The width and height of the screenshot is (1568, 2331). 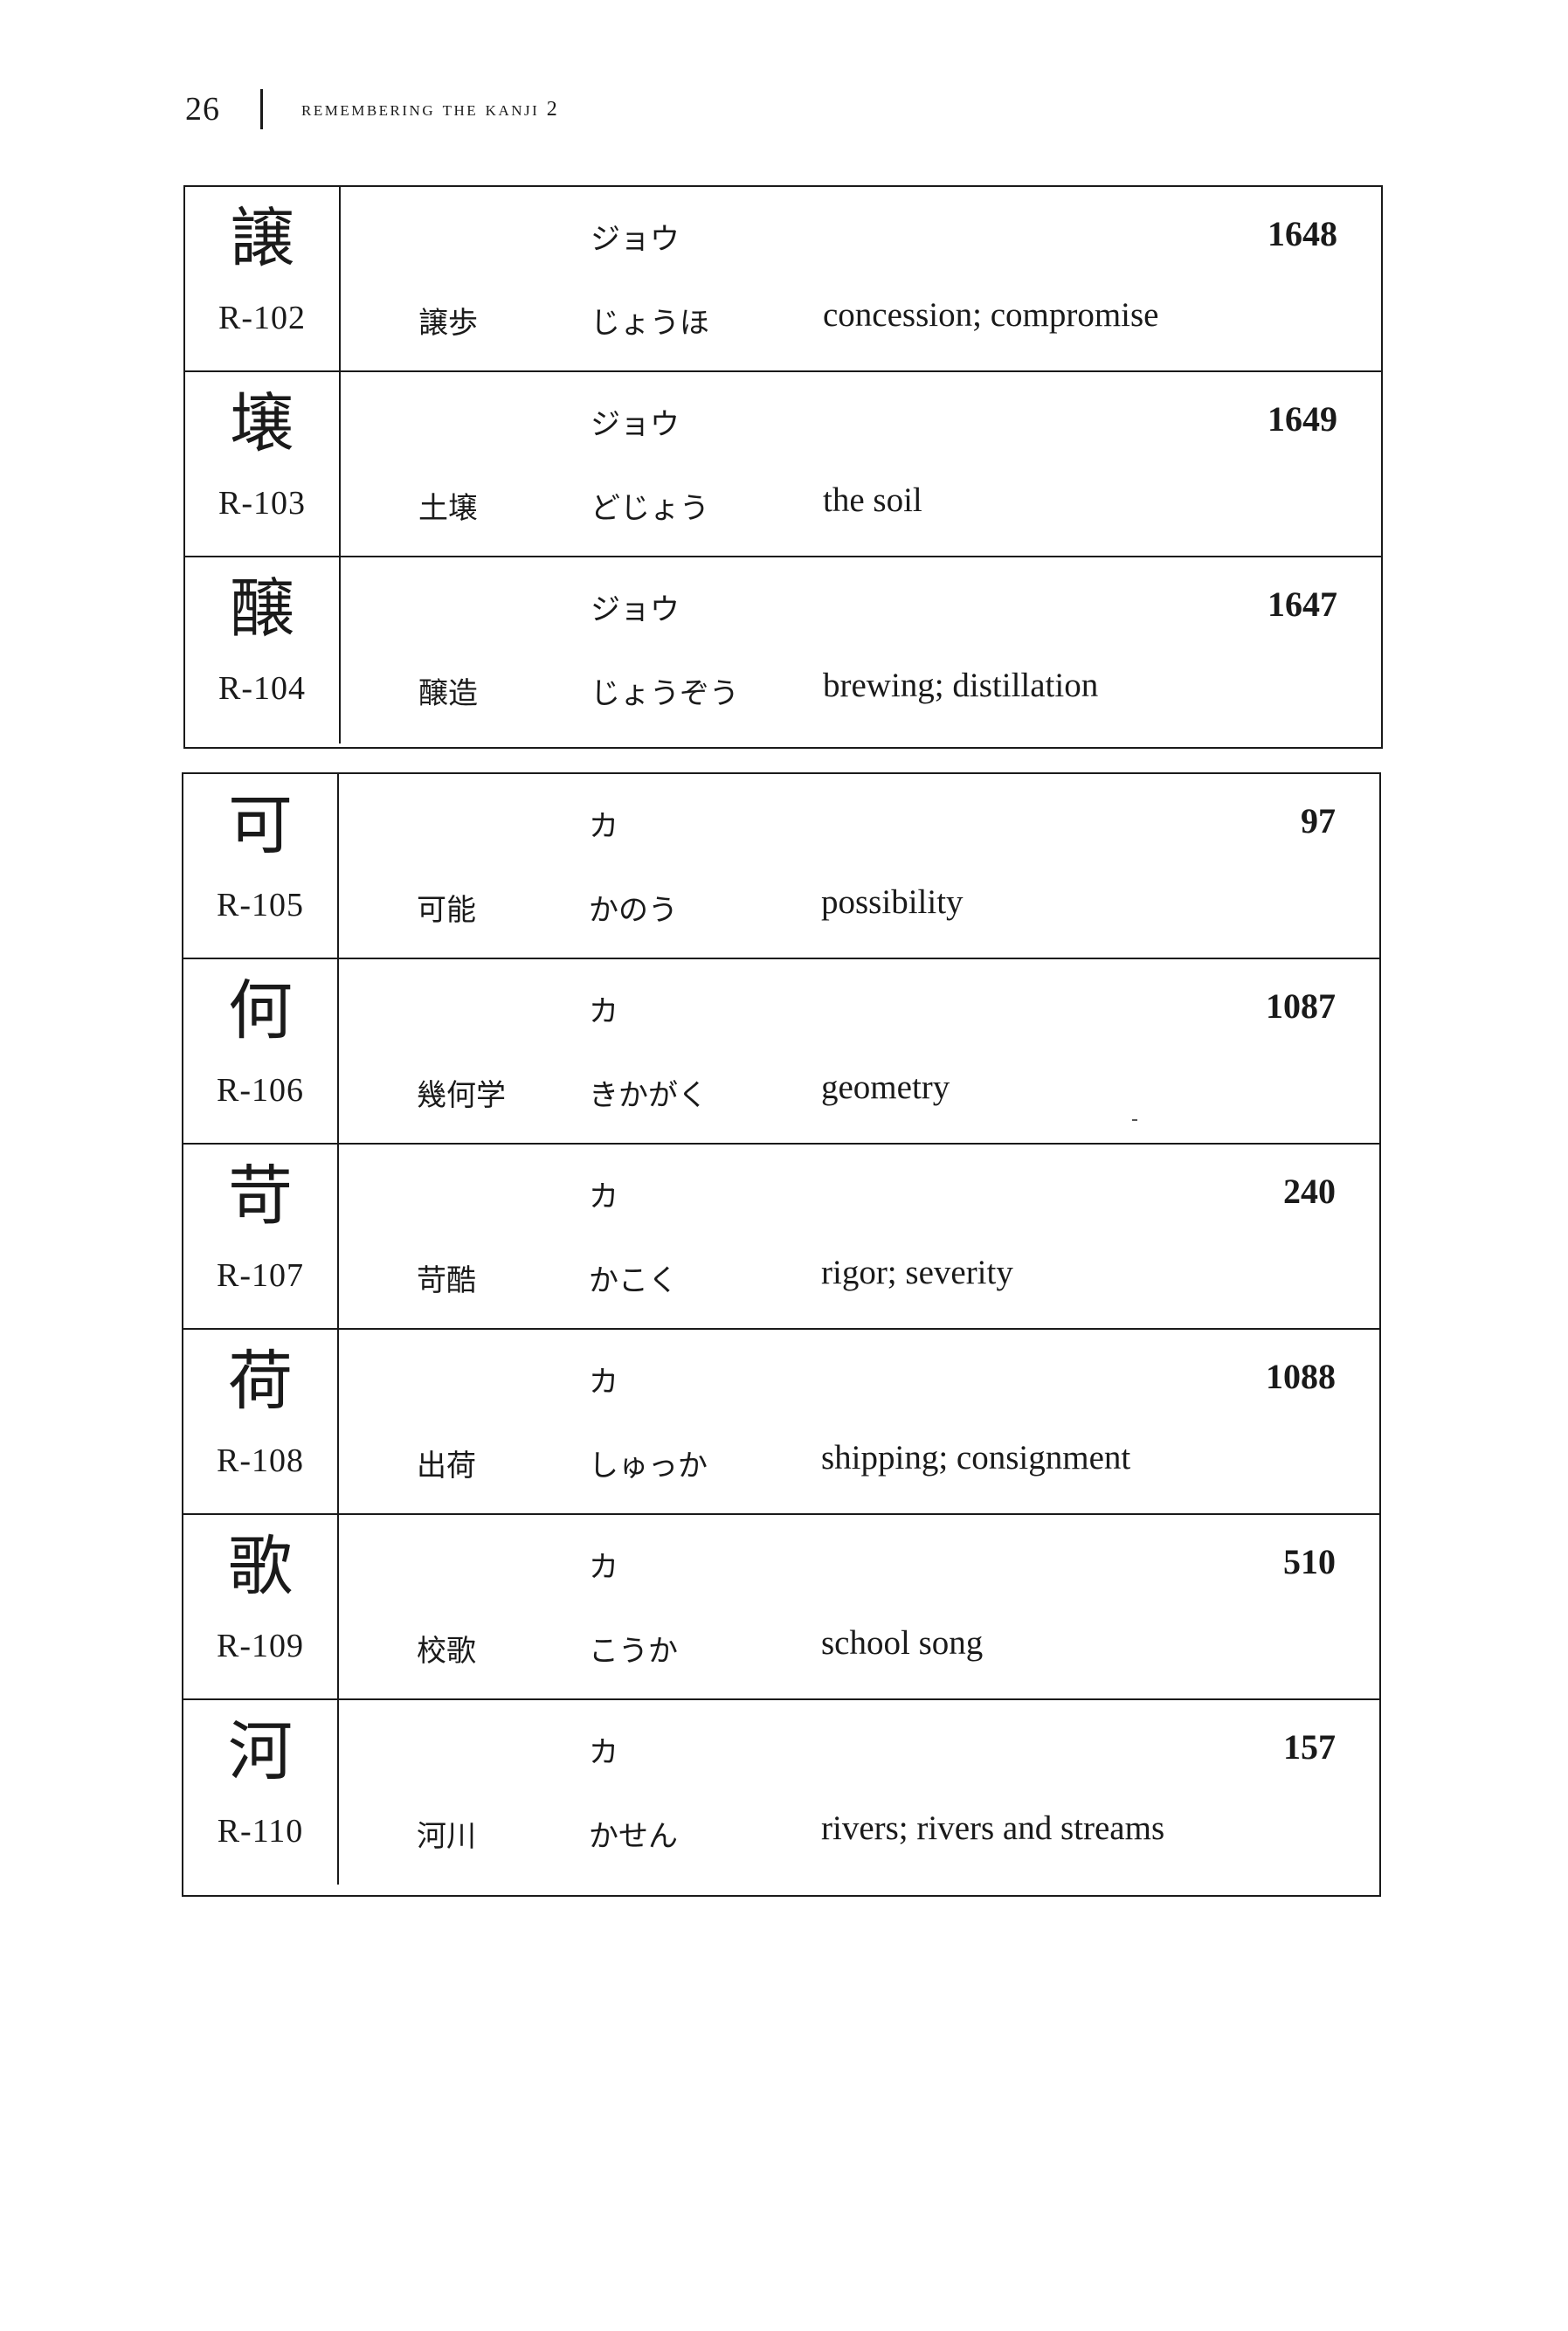 What do you see at coordinates (1134, 1120) in the screenshot?
I see `print-speck` at bounding box center [1134, 1120].